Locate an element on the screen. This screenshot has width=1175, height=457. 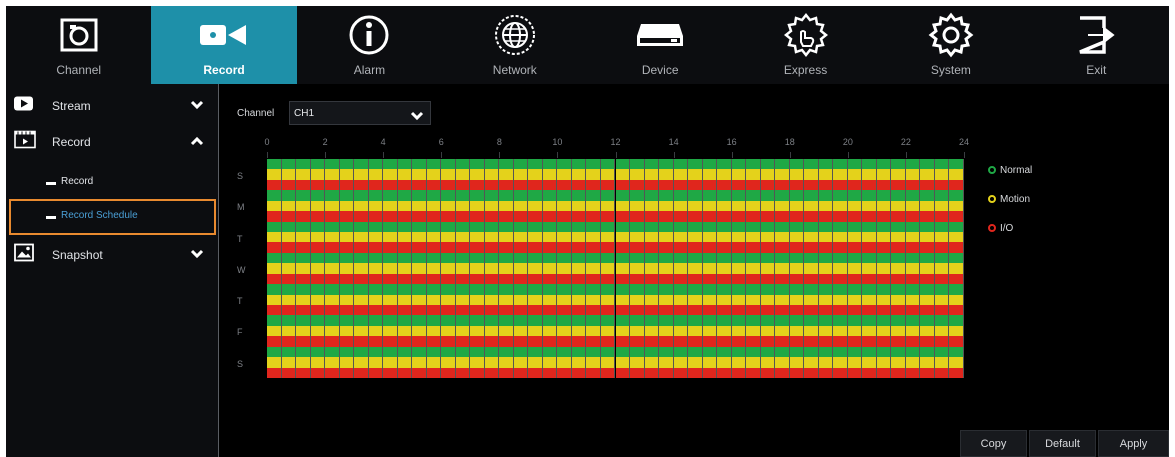
channel-select: CH1 is located at coordinates (360, 113).